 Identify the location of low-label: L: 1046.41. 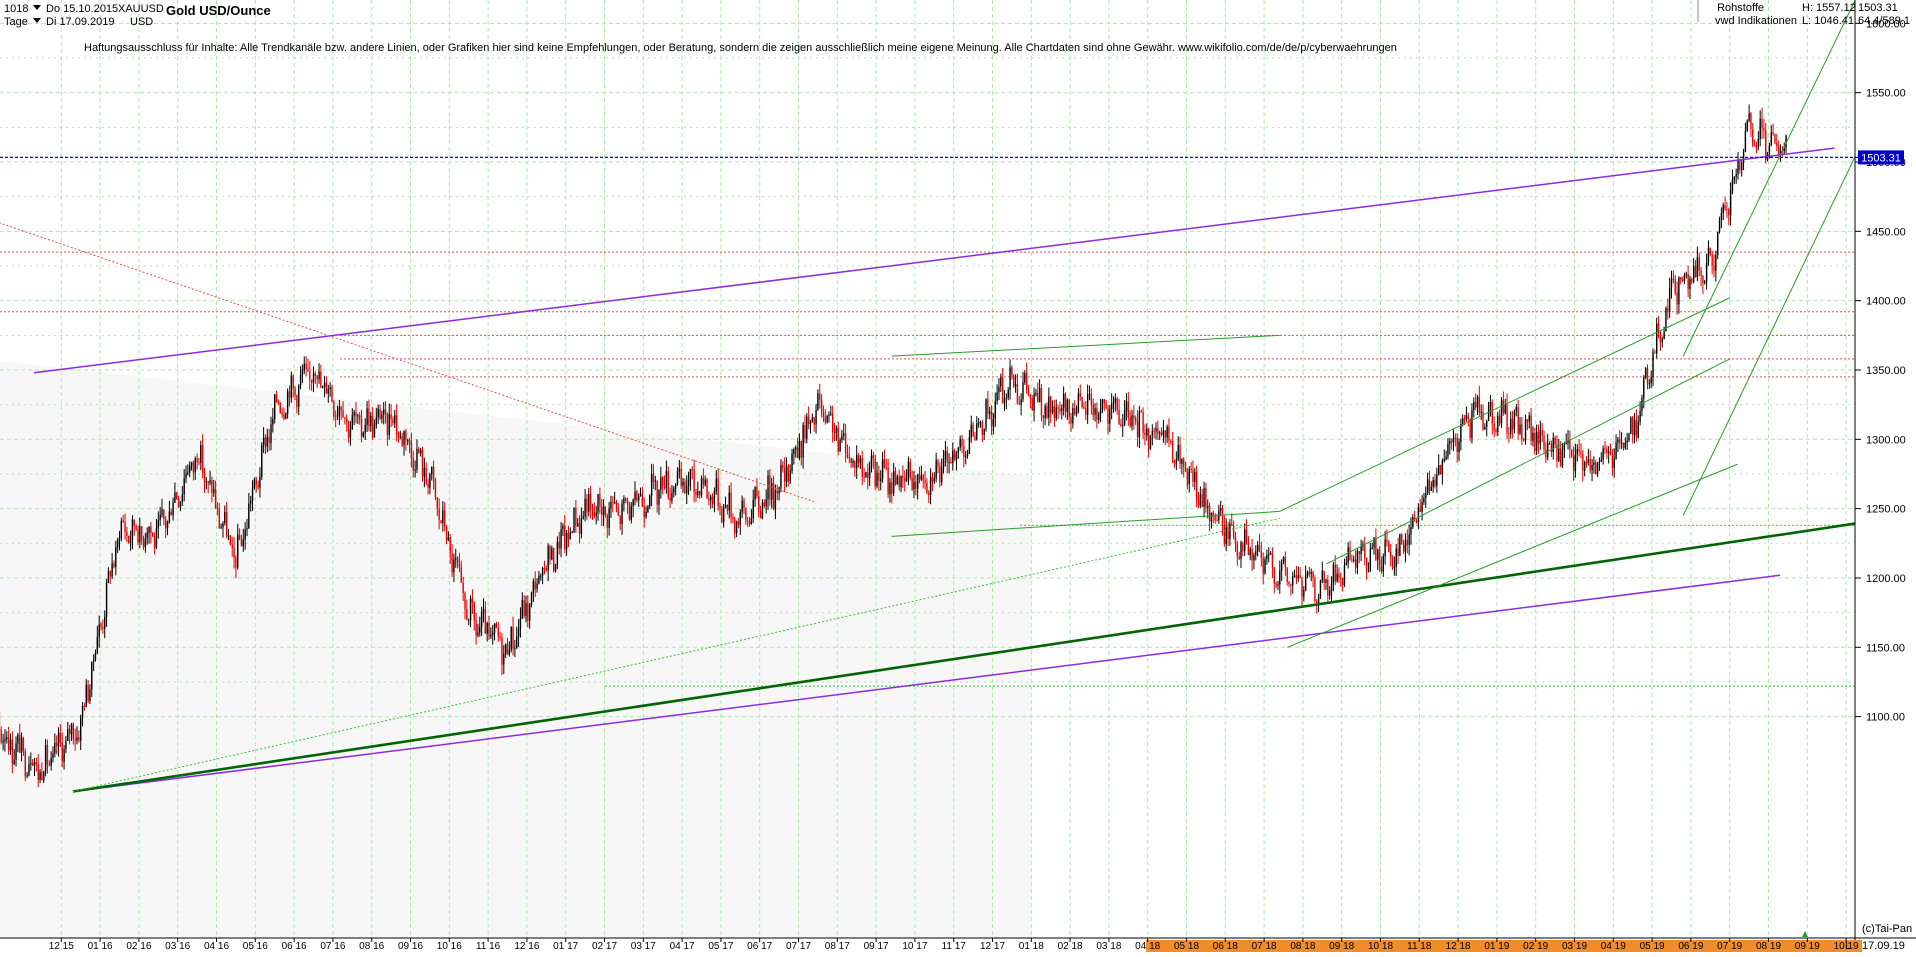
(1828, 21).